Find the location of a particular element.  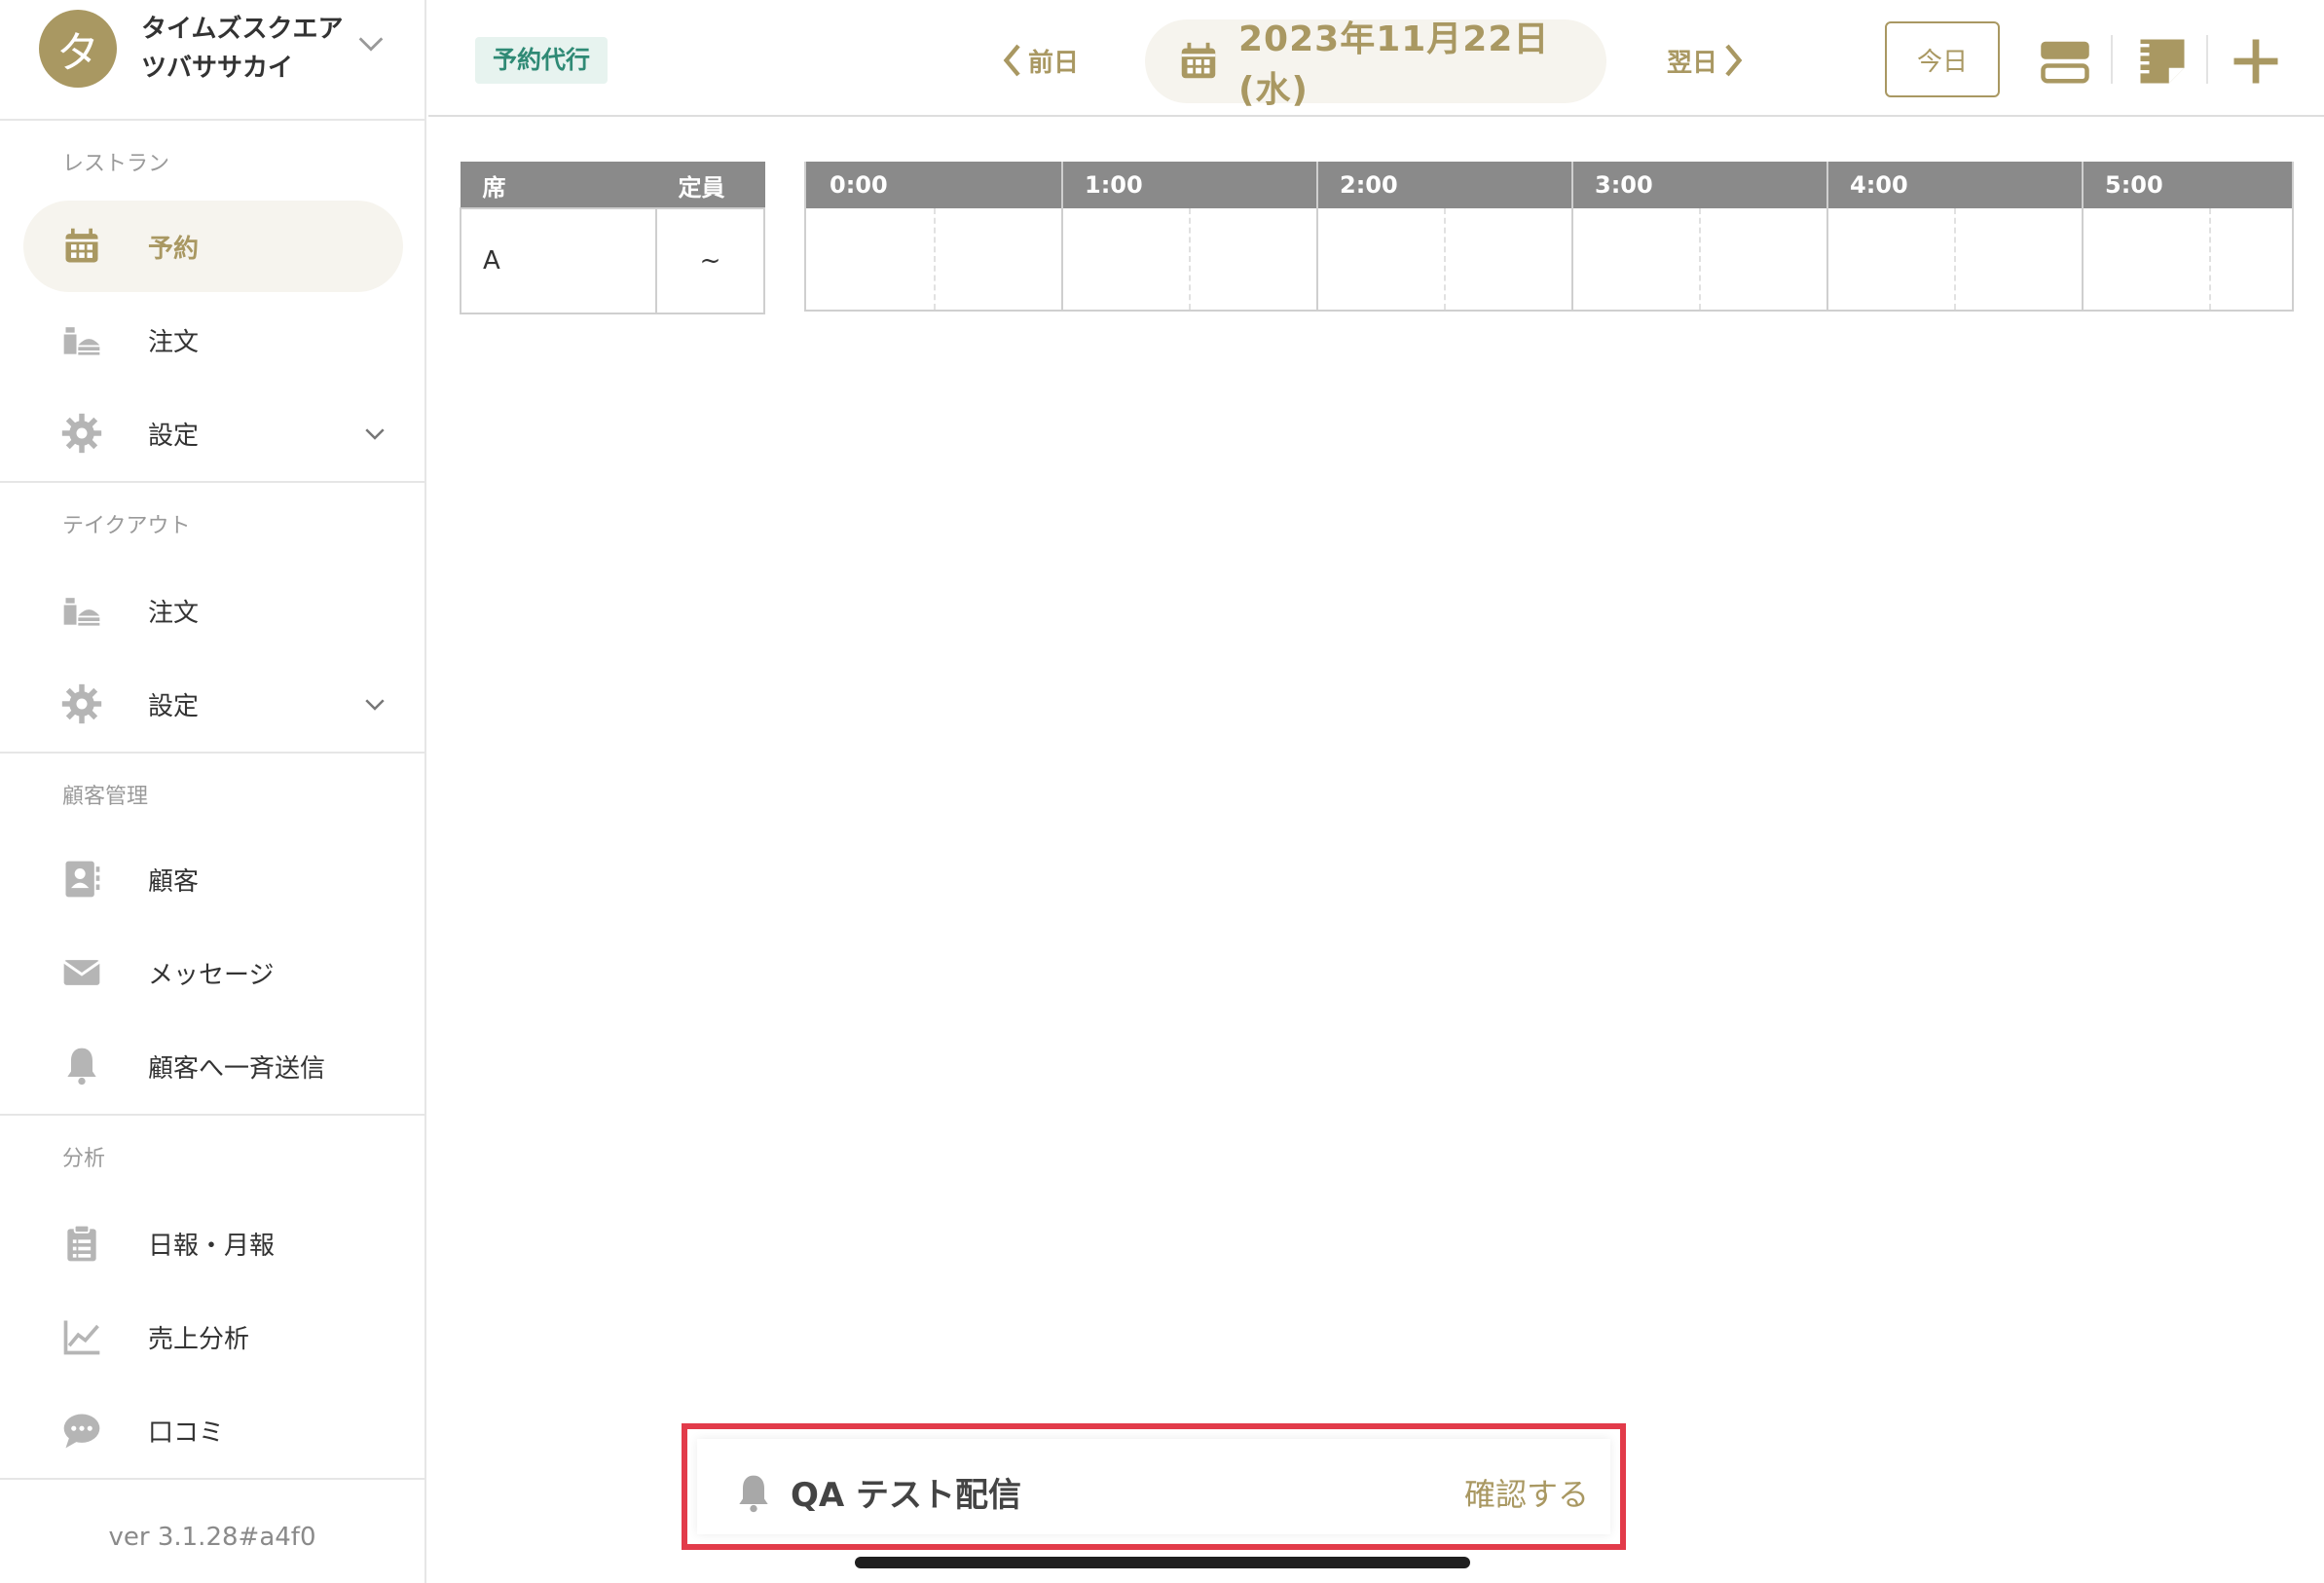

section-label-customers: 顧客管理 is located at coordinates (105, 797).